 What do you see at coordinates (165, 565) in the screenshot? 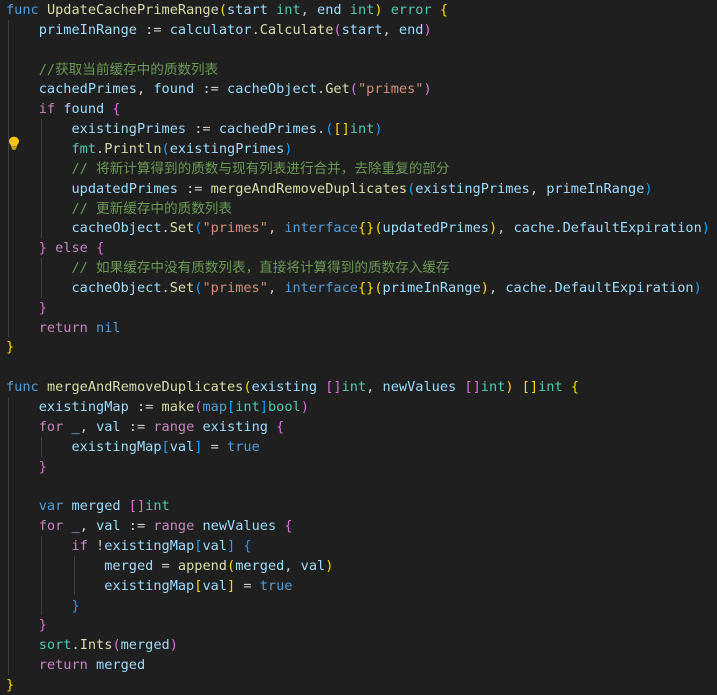
I see `code-token: =` at bounding box center [165, 565].